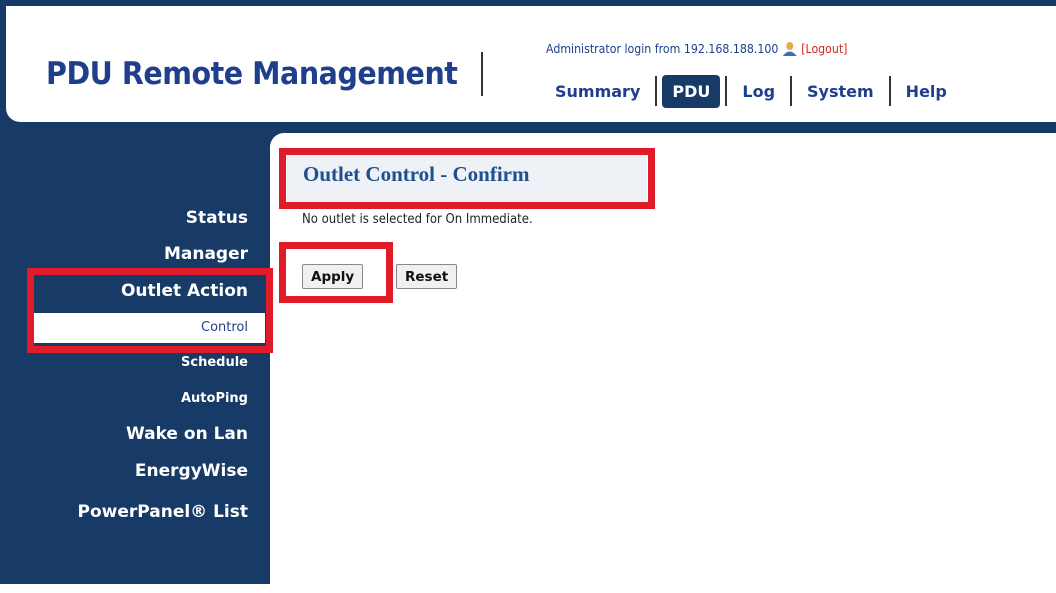 The image size is (1056, 593). I want to click on top-navigation: Summary PDU Log System Help, so click(751, 91).